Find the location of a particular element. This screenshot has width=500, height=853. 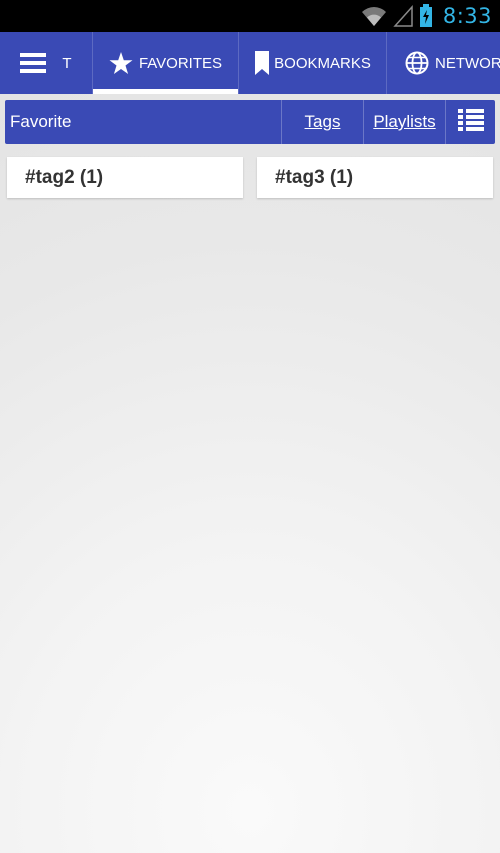

list-view-button is located at coordinates (470, 122).